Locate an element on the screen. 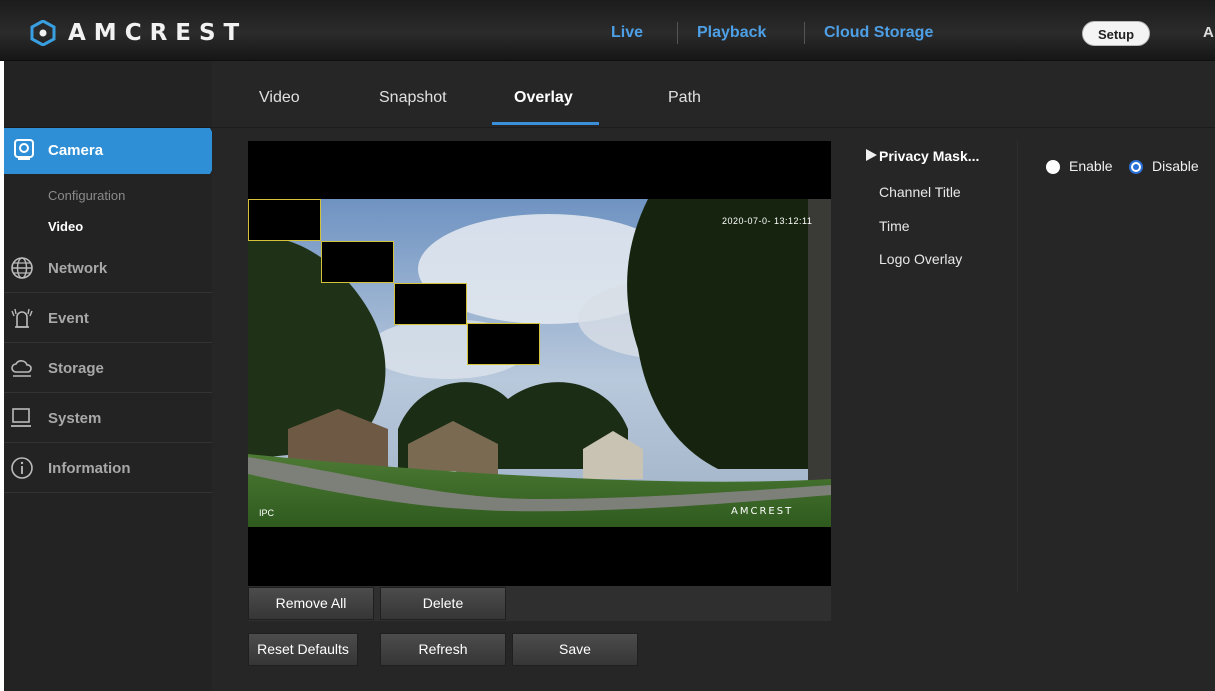 The image size is (1215, 691). sidebar-header is located at coordinates (108, 94).